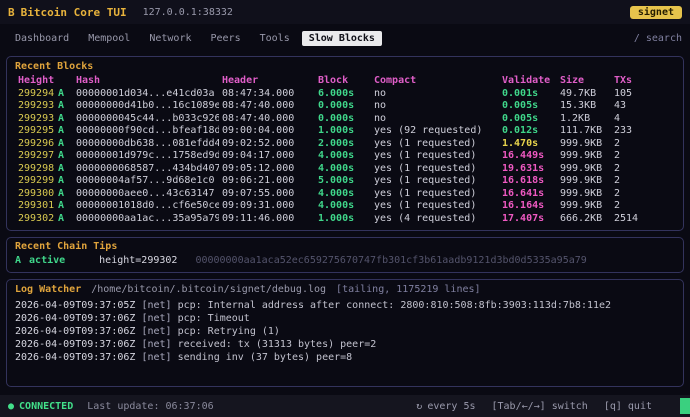 This screenshot has height=417, width=690. Describe the element at coordinates (258, 143) in the screenshot. I see `block-header-time: 09:02:52.000` at that location.